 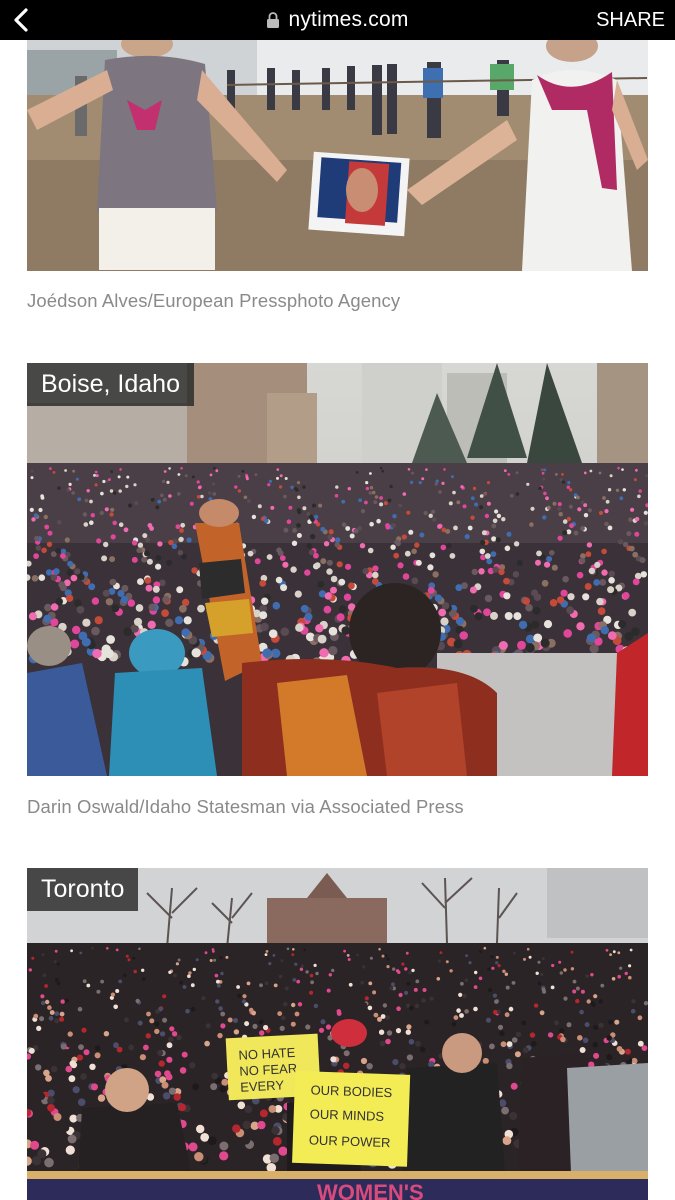 I want to click on back-button, so click(x=21, y=20).